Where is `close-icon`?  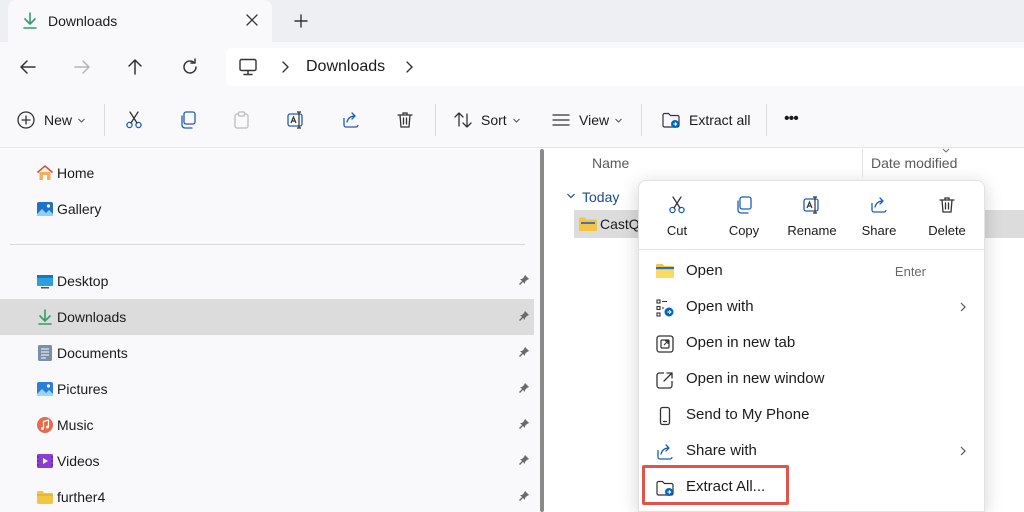
close-icon is located at coordinates (252, 20).